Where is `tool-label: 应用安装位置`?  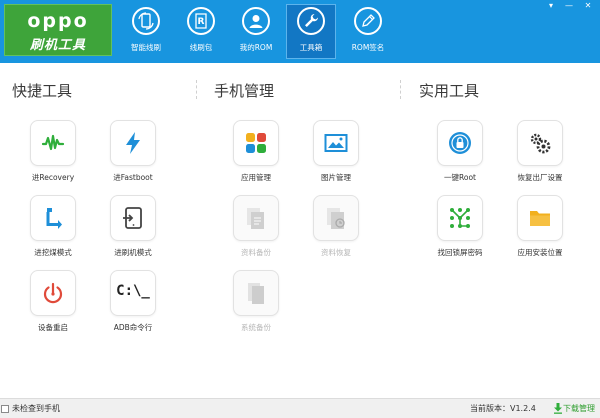
tool-label: 应用安装位置 is located at coordinates (540, 252).